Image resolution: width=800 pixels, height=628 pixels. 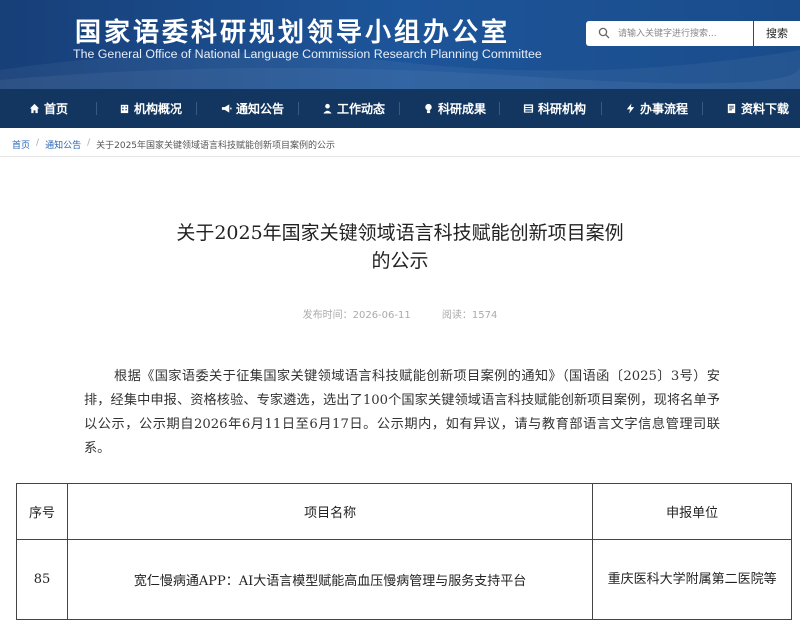 What do you see at coordinates (664, 109) in the screenshot?
I see `nav-item-label: 办事流程` at bounding box center [664, 109].